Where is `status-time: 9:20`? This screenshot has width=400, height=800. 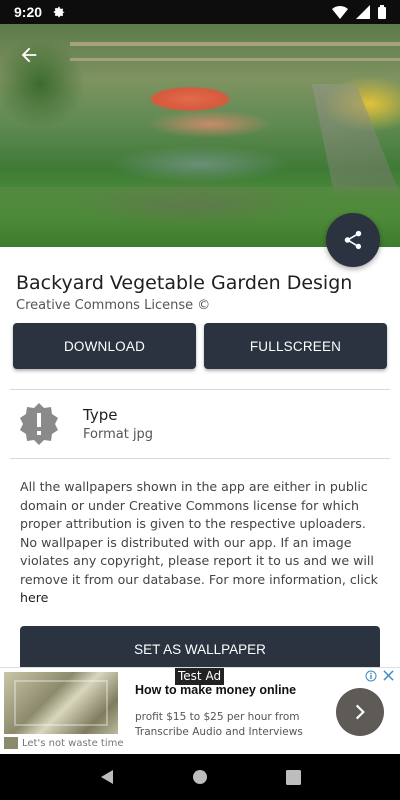
status-time: 9:20 is located at coordinates (28, 12).